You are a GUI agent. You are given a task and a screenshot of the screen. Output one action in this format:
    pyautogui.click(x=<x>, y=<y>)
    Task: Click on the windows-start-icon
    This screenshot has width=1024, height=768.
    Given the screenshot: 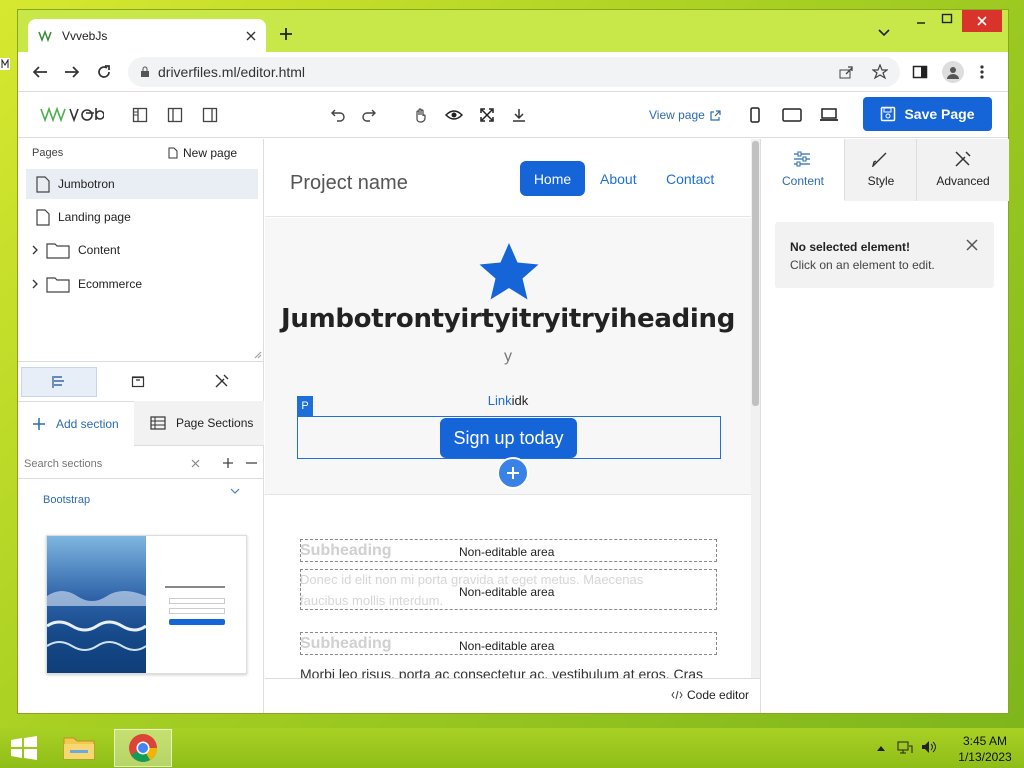 What is the action you would take?
    pyautogui.click(x=24, y=748)
    